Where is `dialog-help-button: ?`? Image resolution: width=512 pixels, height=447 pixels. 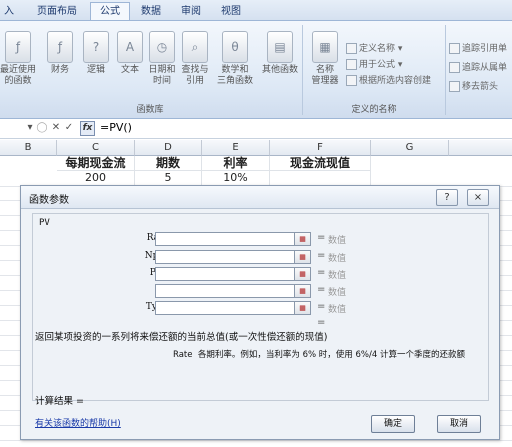
dialog-help-button: ? is located at coordinates (447, 197).